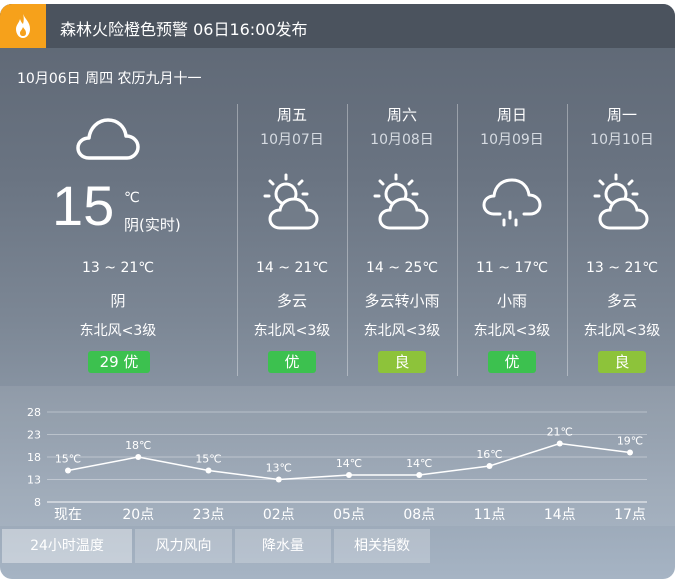  I want to click on temperature-point-label: 19℃, so click(630, 441).